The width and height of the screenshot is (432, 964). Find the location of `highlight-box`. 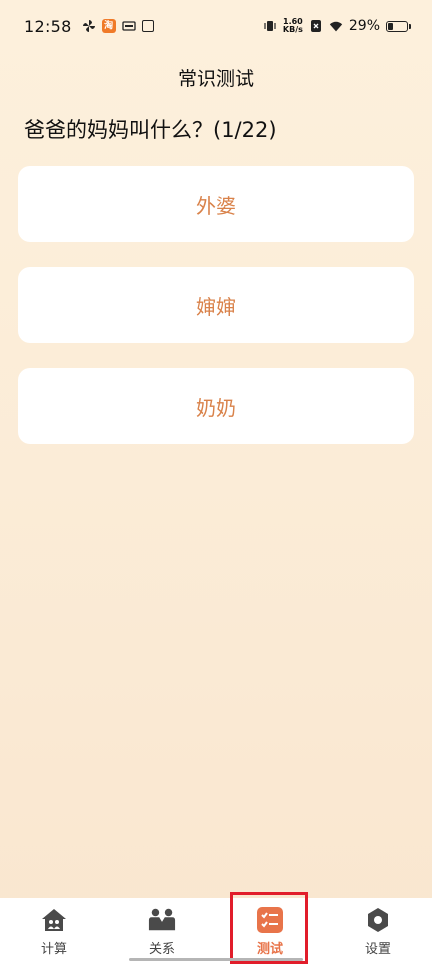

highlight-box is located at coordinates (269, 928).